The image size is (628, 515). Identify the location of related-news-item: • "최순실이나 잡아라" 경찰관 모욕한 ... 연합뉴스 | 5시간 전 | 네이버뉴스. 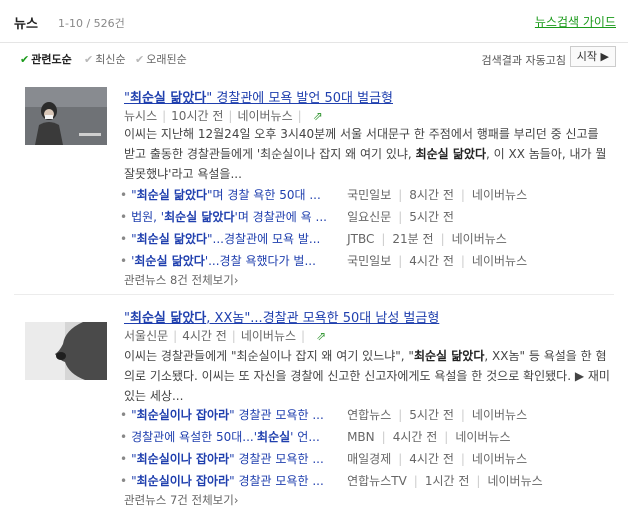
(370, 414).